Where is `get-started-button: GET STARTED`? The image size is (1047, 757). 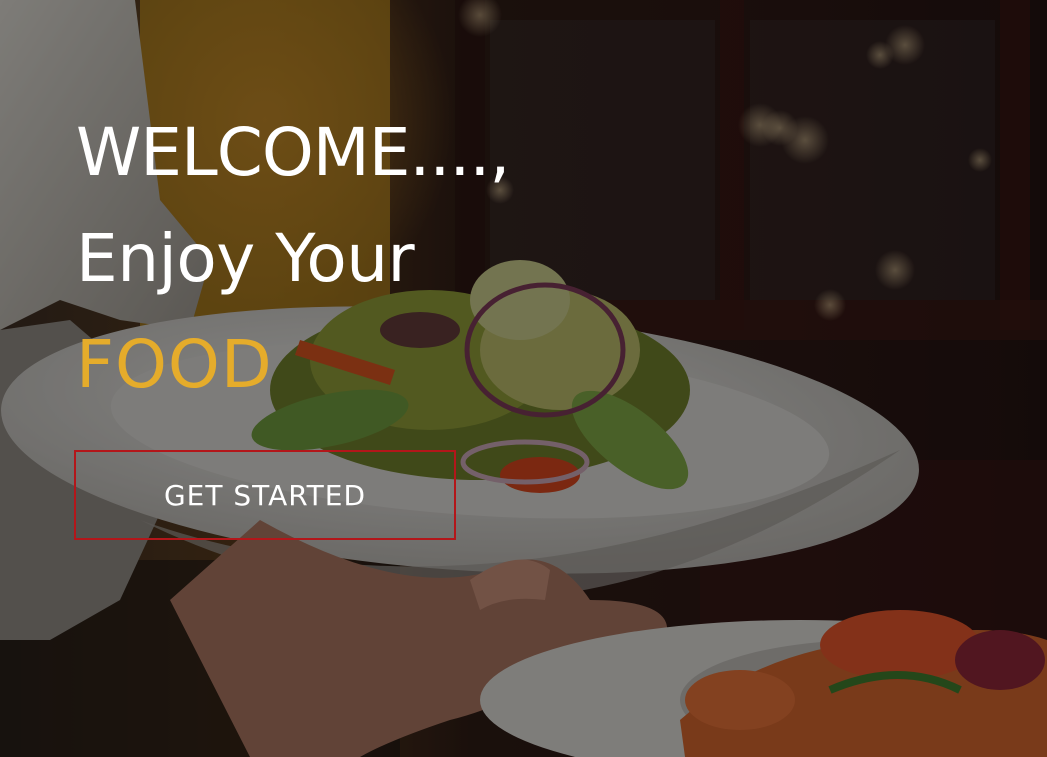 get-started-button: GET STARTED is located at coordinates (265, 495).